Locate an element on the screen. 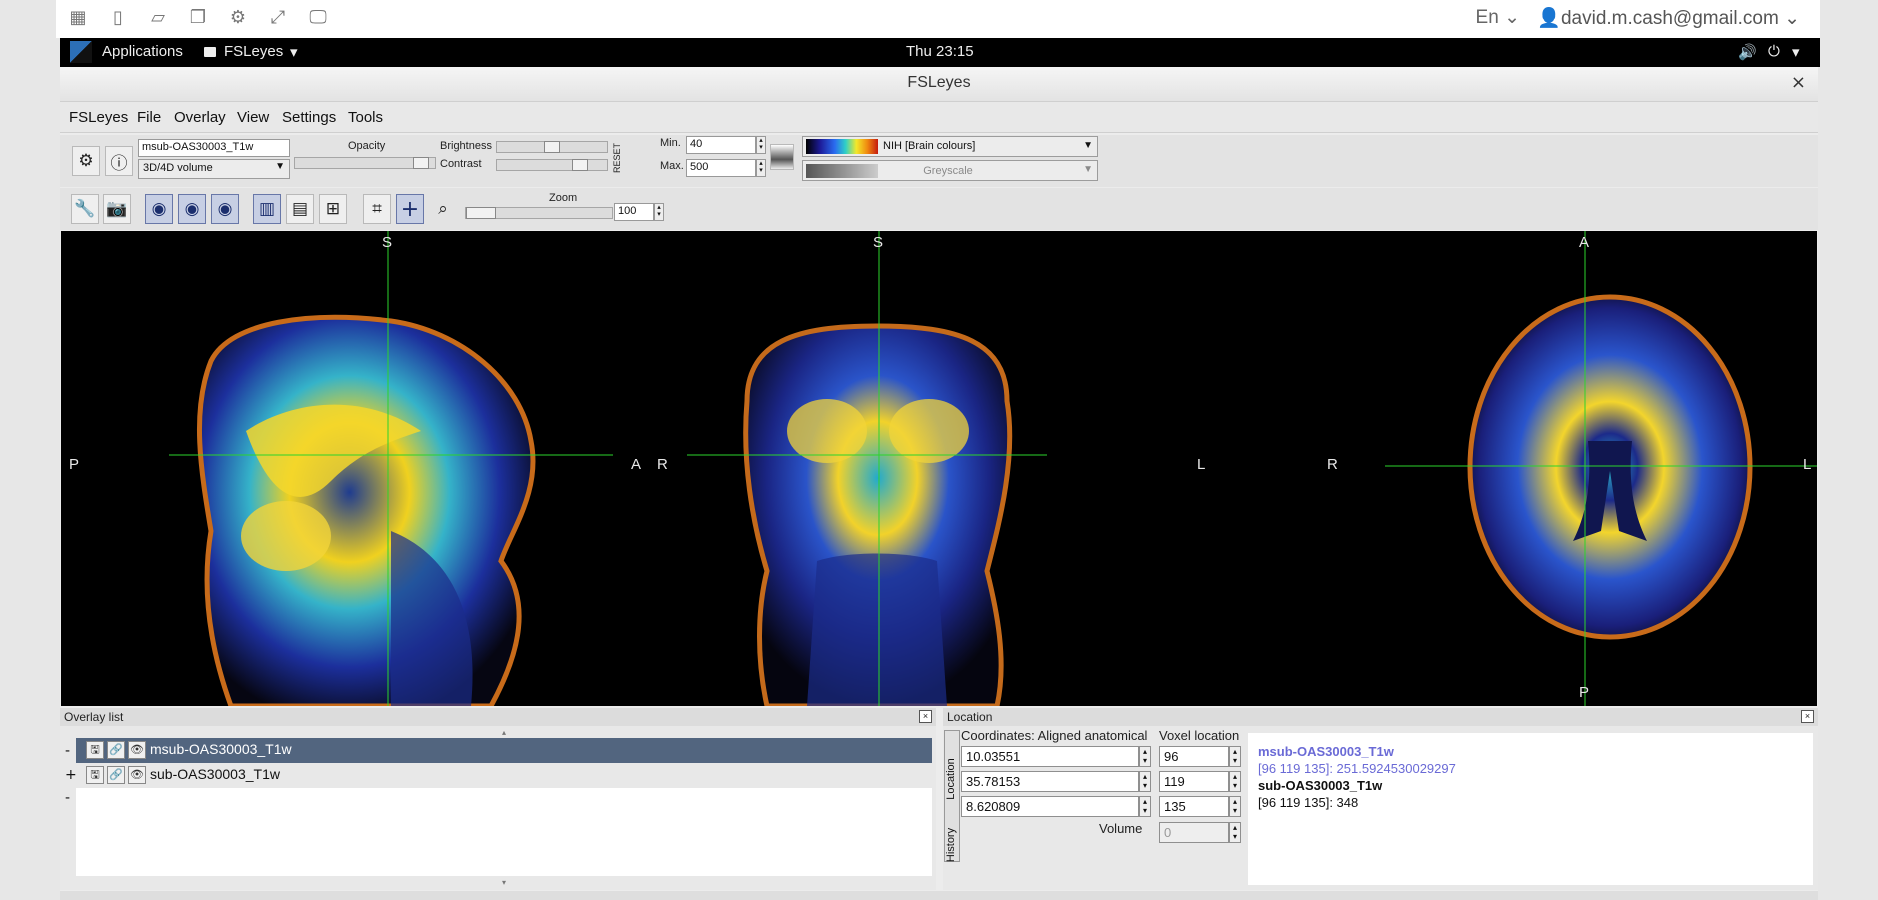 The height and width of the screenshot is (900, 1878). volume-label: Volume is located at coordinates (1121, 828).